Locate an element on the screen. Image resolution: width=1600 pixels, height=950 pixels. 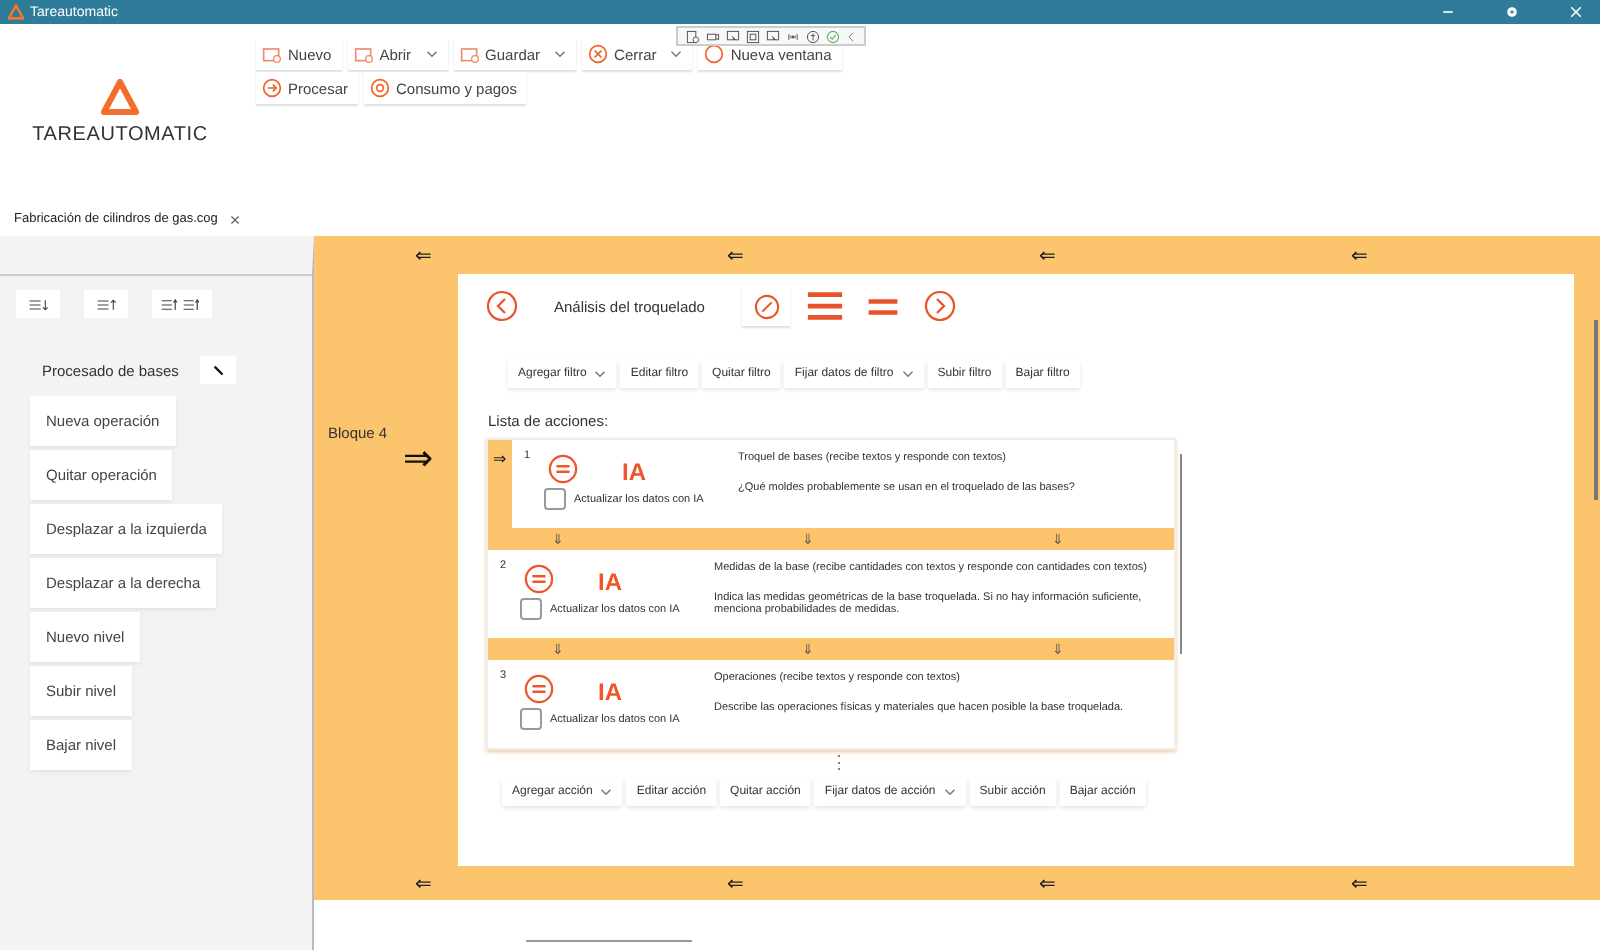
edit-button is located at coordinates (218, 370).